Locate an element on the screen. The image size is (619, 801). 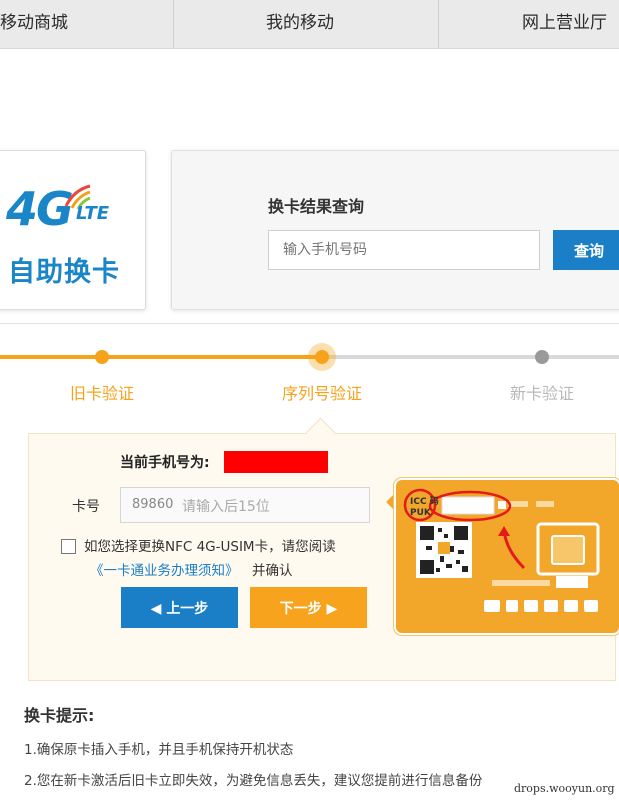
prev-step-button: ◀ 上一步 is located at coordinates (179, 607).